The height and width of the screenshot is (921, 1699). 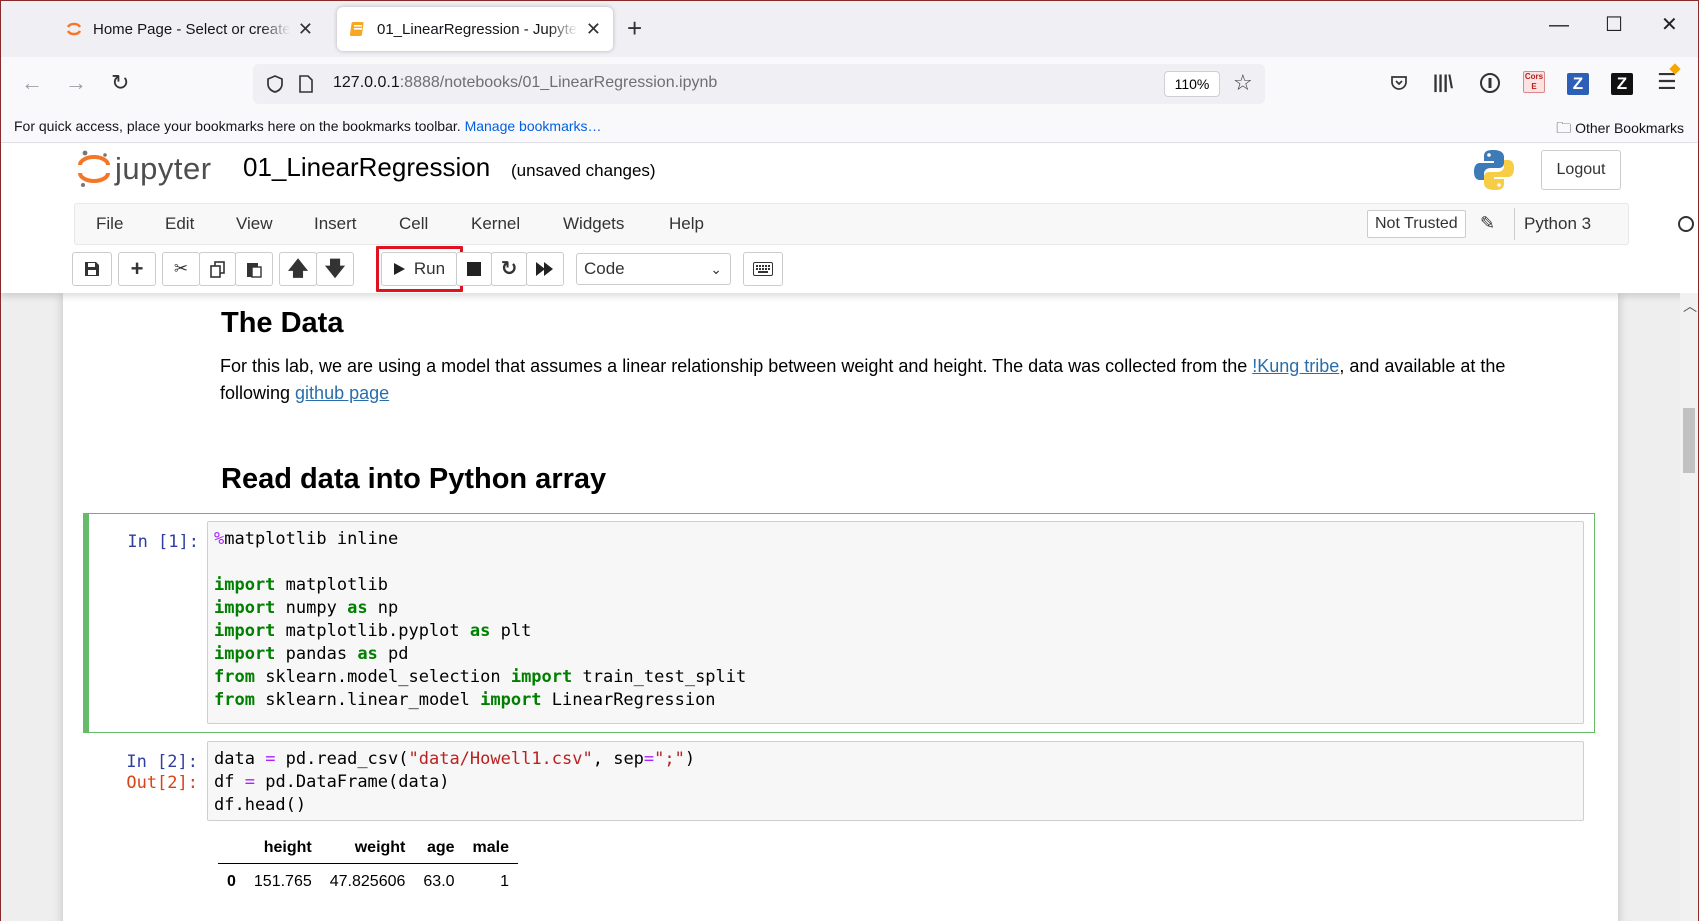 I want to click on kernel-idle-indicator-icon, so click(x=1686, y=224).